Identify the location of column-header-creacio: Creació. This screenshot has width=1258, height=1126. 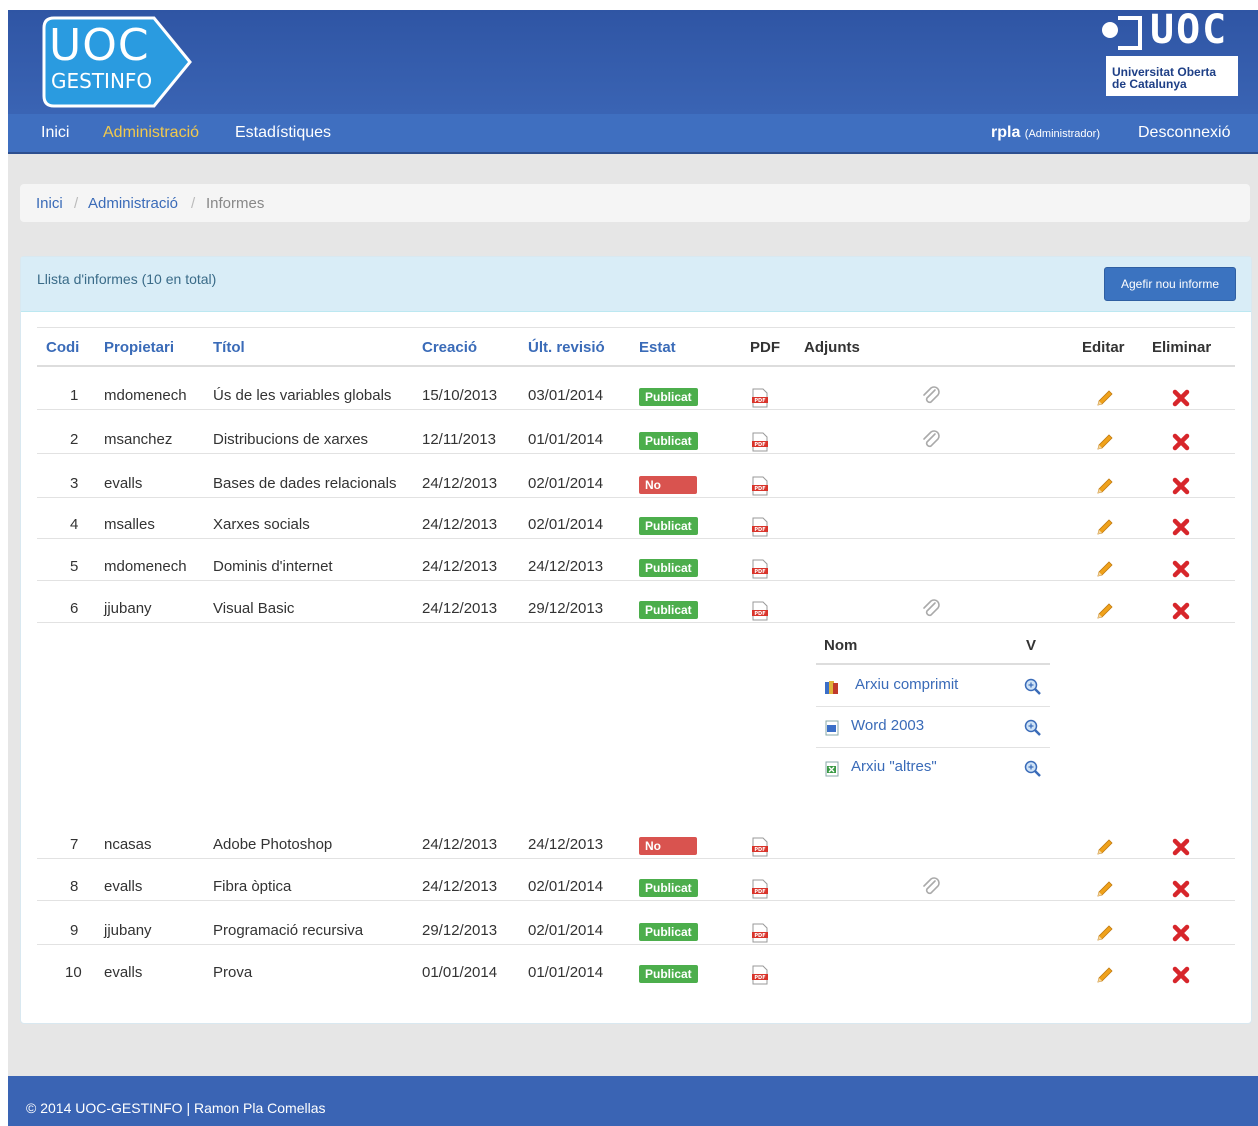
(449, 347).